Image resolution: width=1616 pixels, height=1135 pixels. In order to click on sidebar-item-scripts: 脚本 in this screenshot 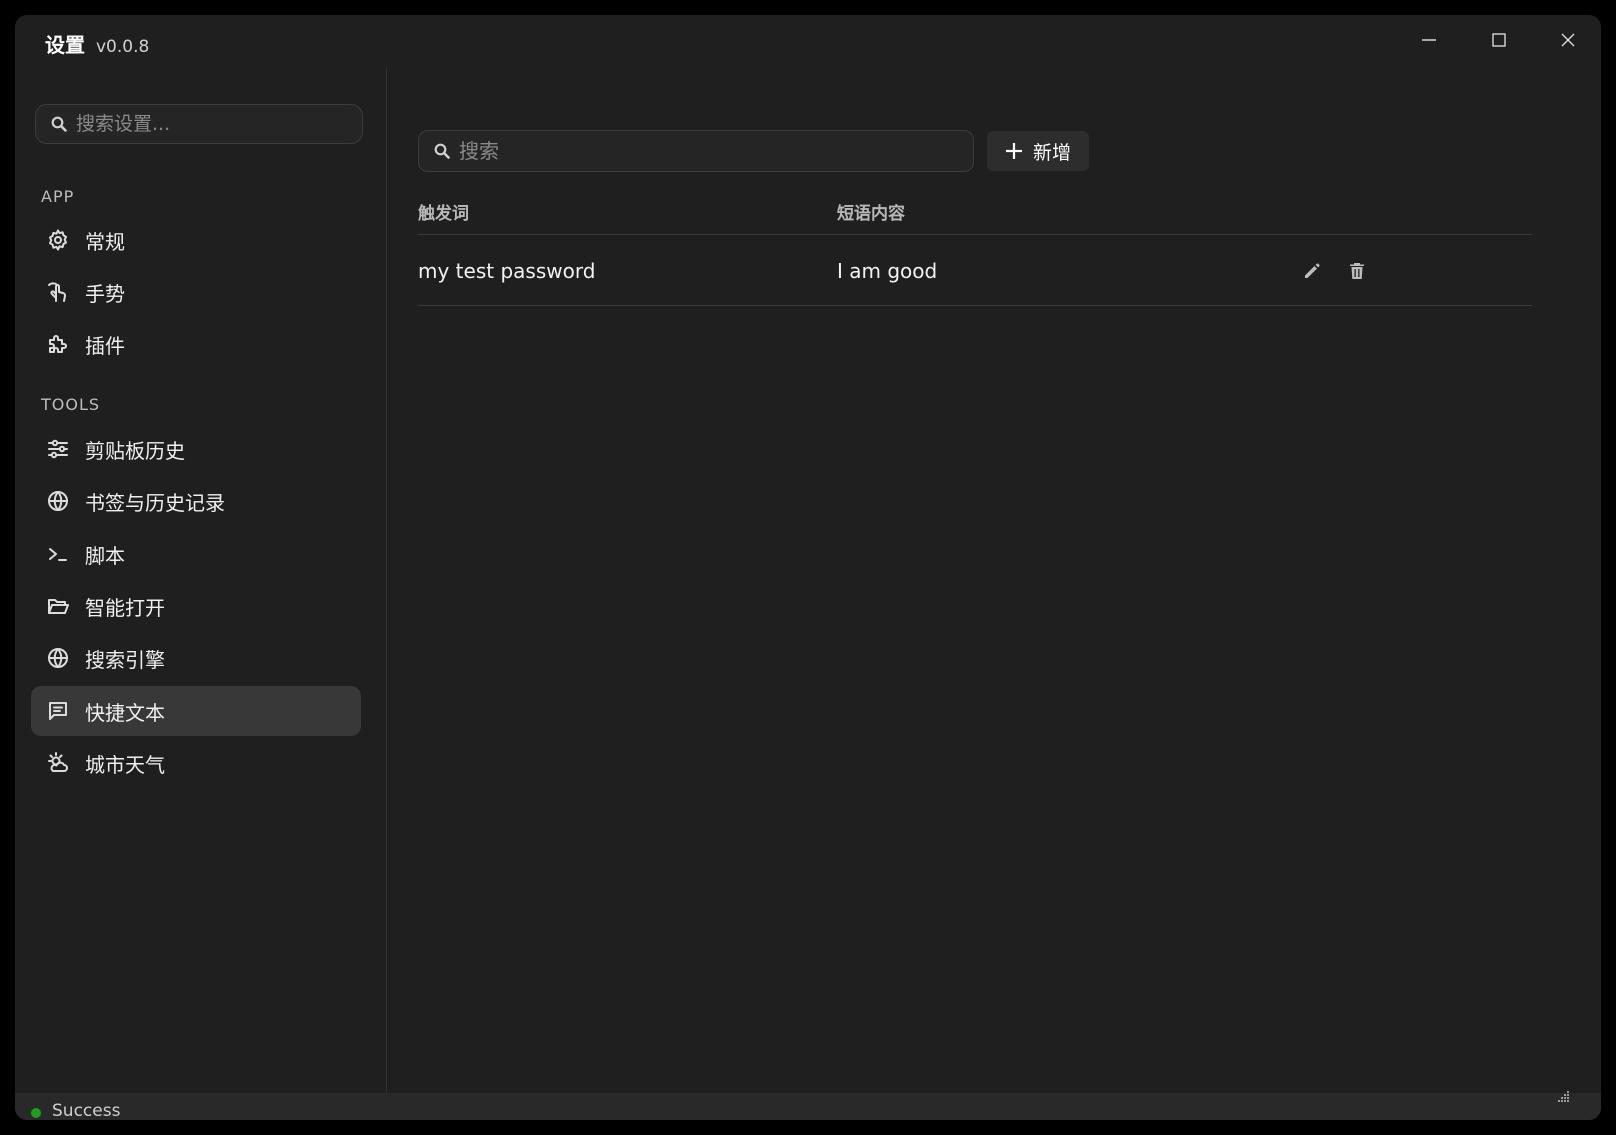, I will do `click(196, 554)`.